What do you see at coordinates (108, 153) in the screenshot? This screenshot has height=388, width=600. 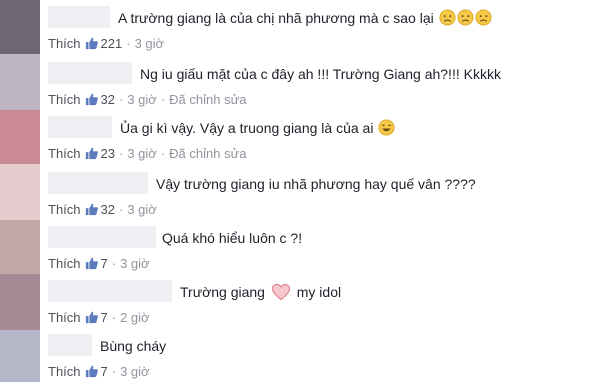 I see `like-count: 23` at bounding box center [108, 153].